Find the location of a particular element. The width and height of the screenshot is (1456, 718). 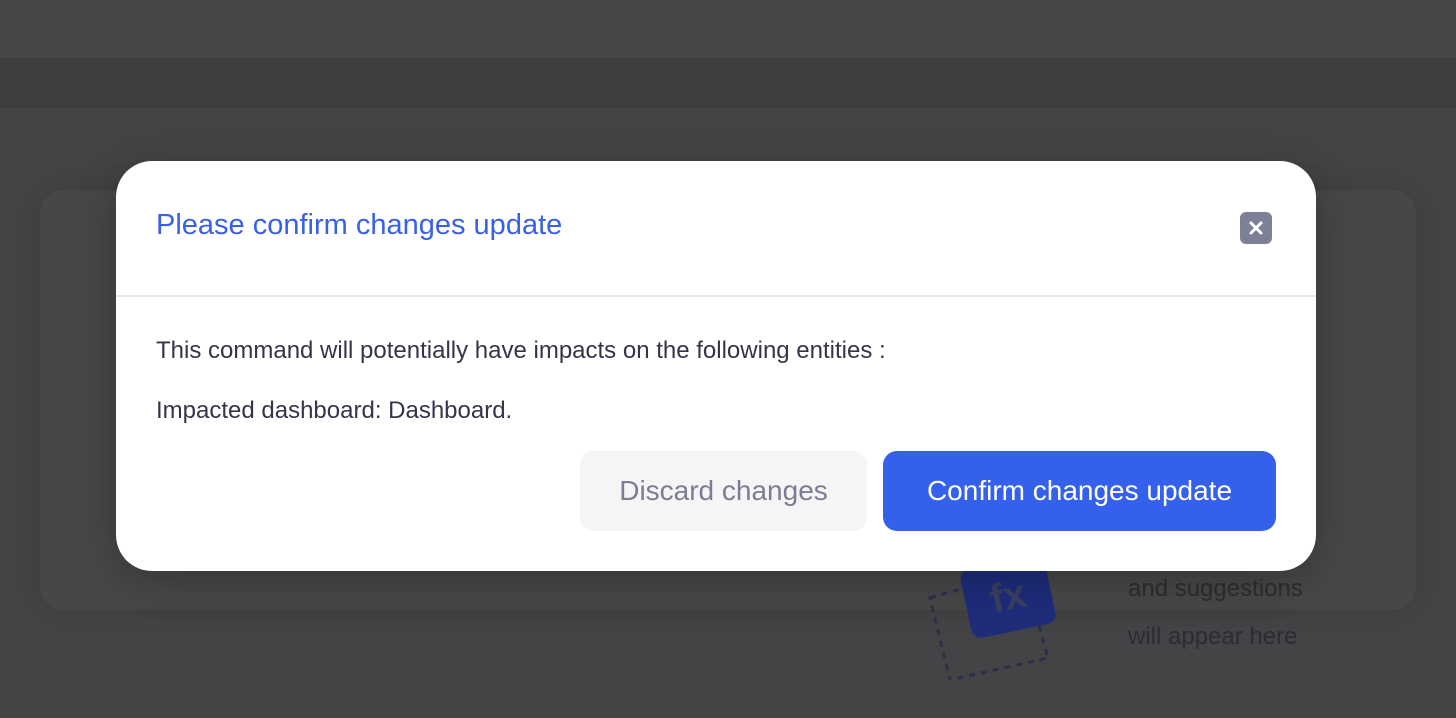

impacted-entities: Impacted dashboard: Dashboard. is located at coordinates (334, 410).